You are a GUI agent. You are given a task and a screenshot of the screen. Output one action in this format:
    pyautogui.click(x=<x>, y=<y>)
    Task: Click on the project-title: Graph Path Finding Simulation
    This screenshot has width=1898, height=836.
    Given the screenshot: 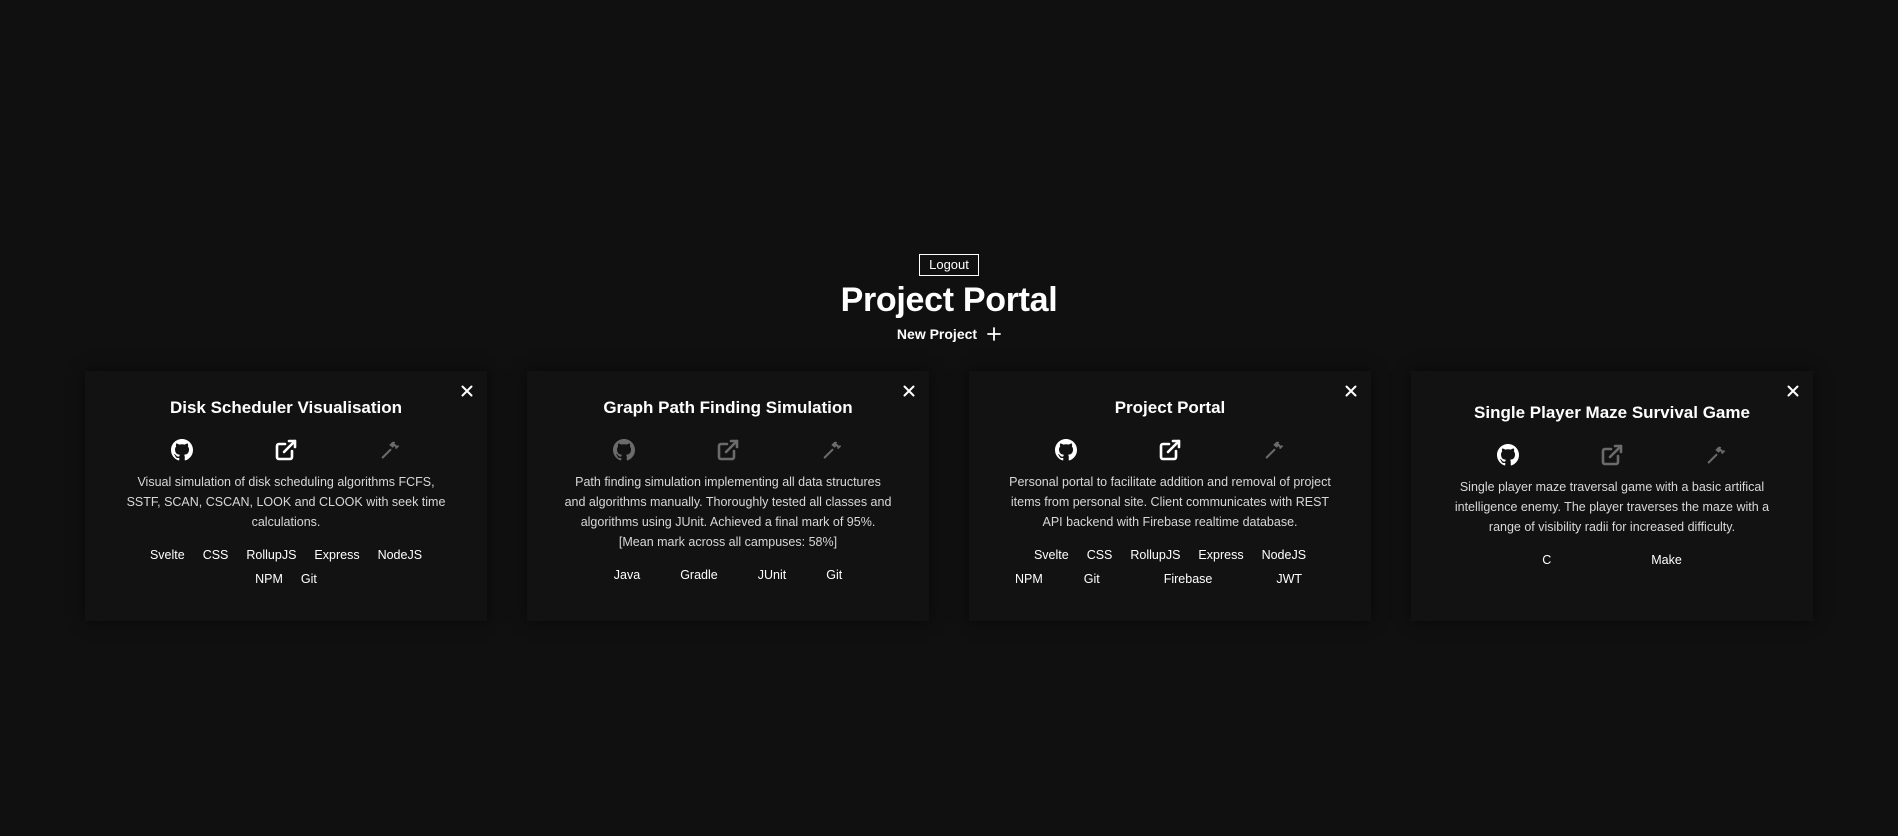 What is the action you would take?
    pyautogui.click(x=728, y=407)
    